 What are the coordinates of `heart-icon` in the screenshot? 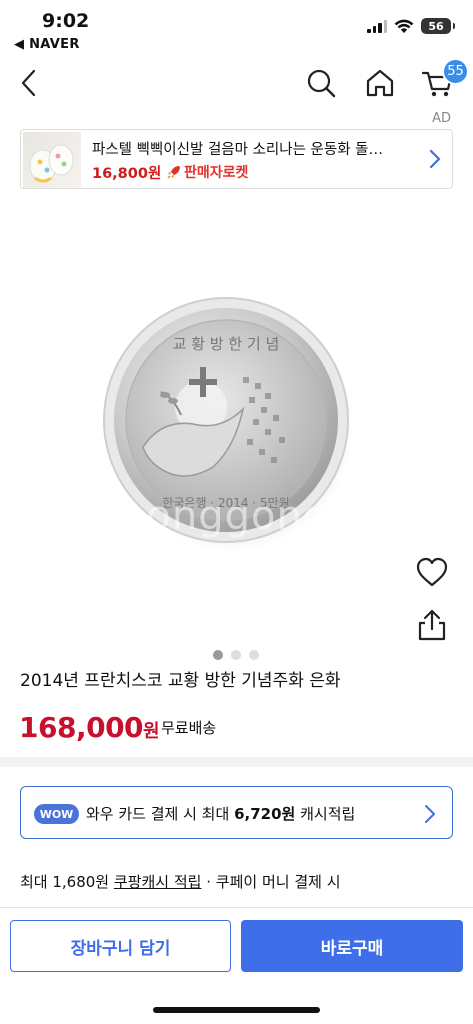 It's located at (432, 572).